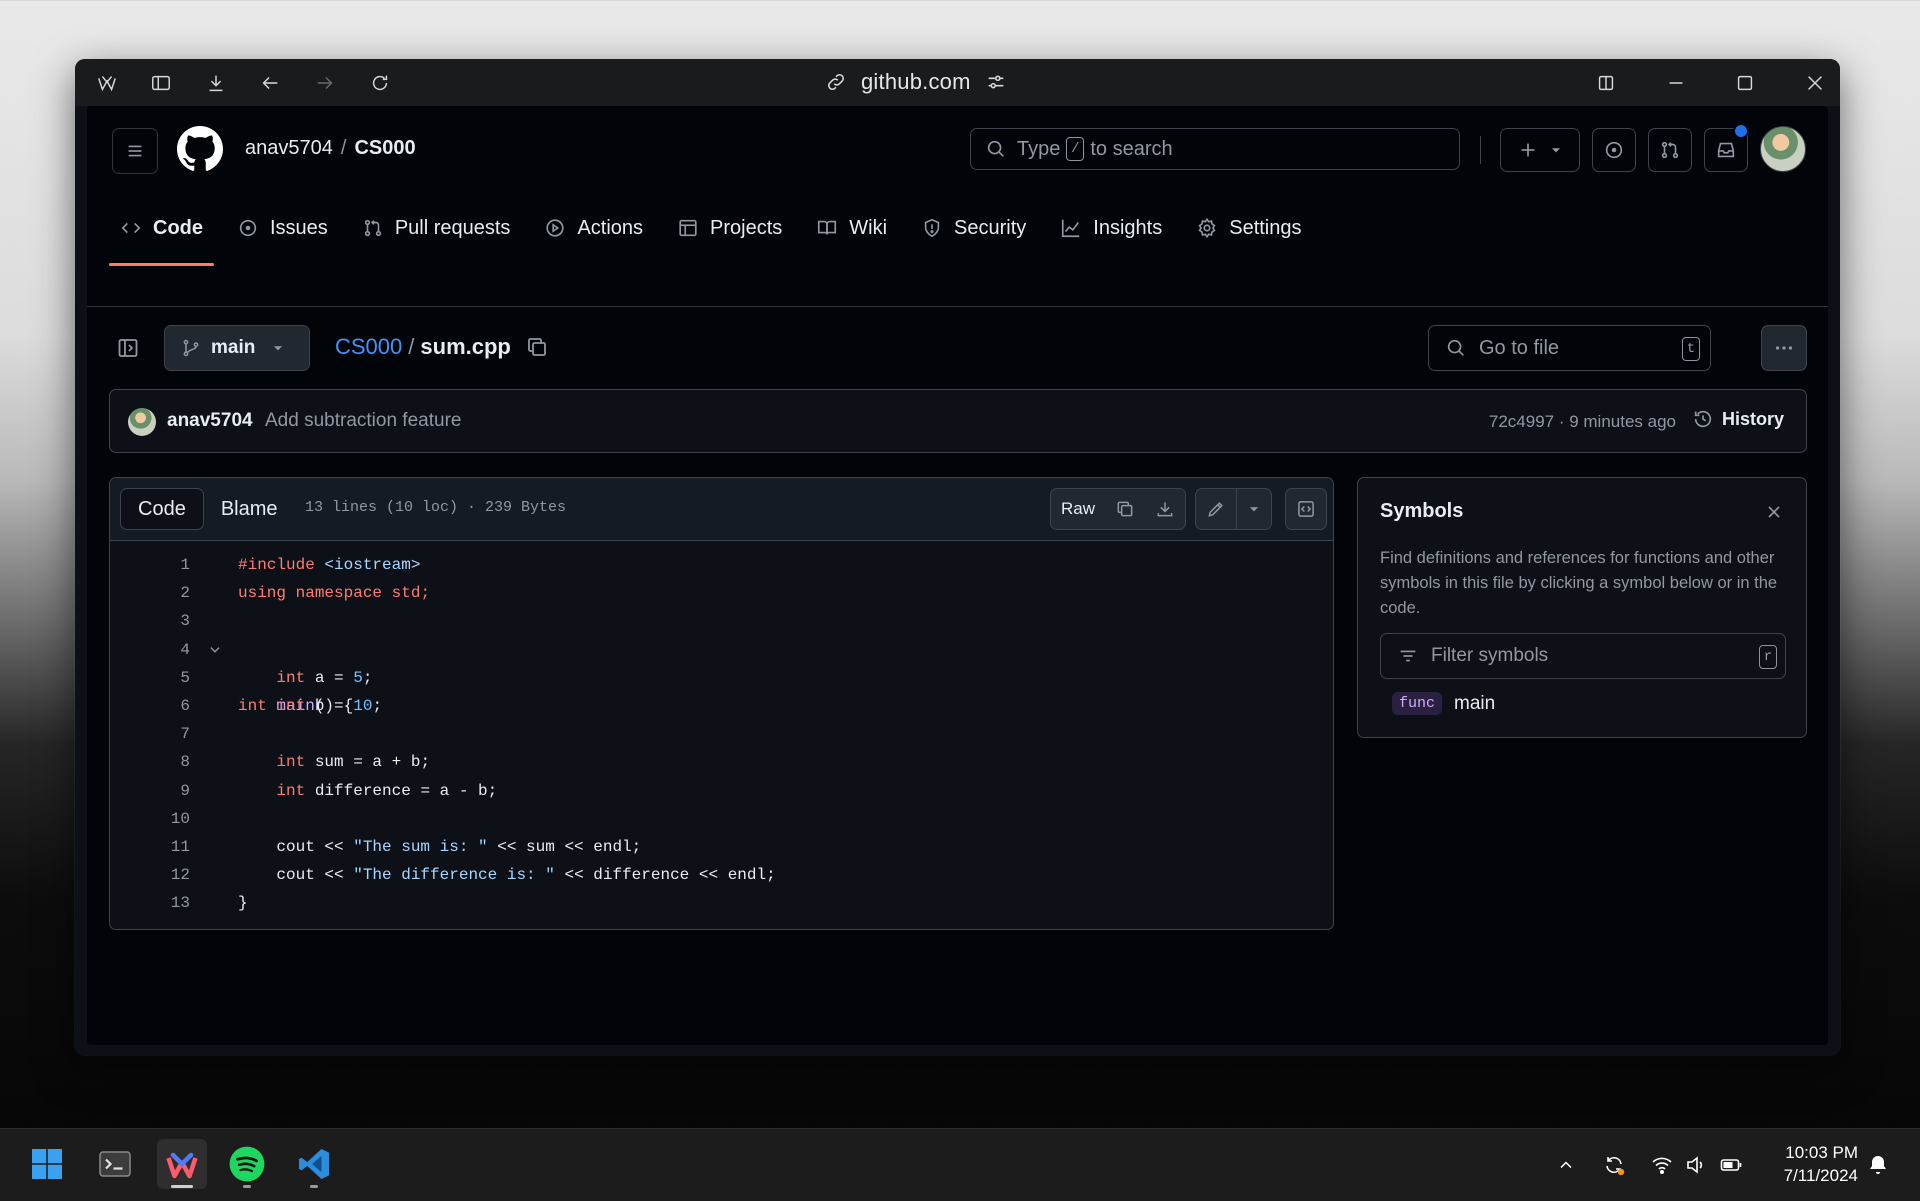 The height and width of the screenshot is (1201, 1920). What do you see at coordinates (182, 1164) in the screenshot?
I see `browser-app` at bounding box center [182, 1164].